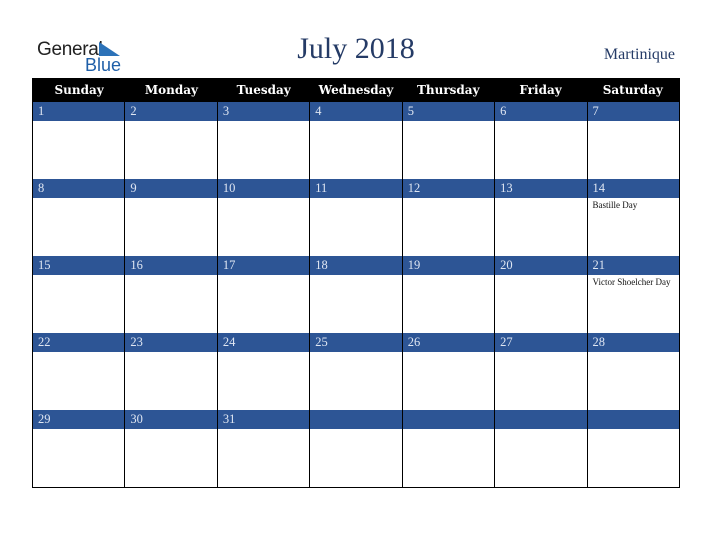 This screenshot has height=550, width=712. Describe the element at coordinates (356, 188) in the screenshot. I see `day-number: 11` at that location.